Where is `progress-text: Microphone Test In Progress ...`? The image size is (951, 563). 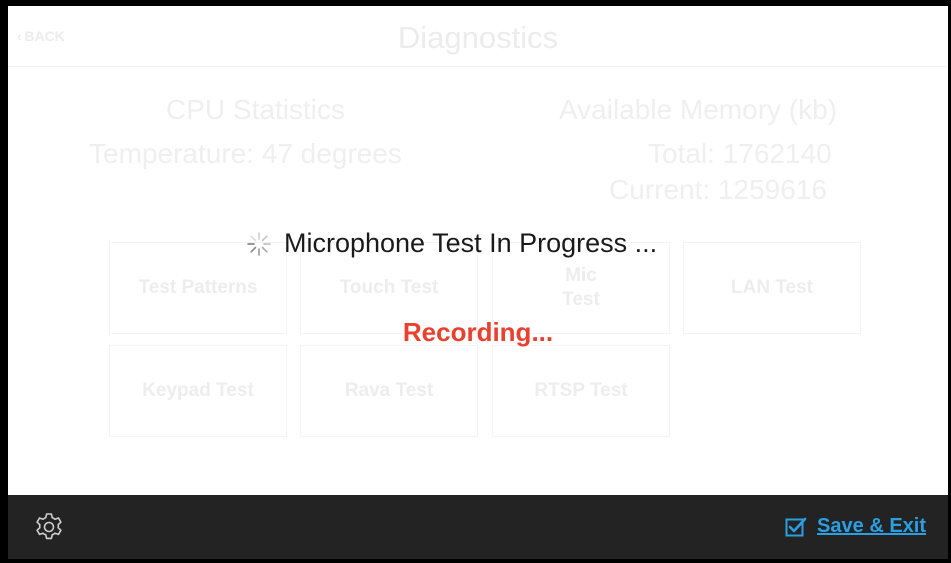 progress-text: Microphone Test In Progress ... is located at coordinates (471, 243).